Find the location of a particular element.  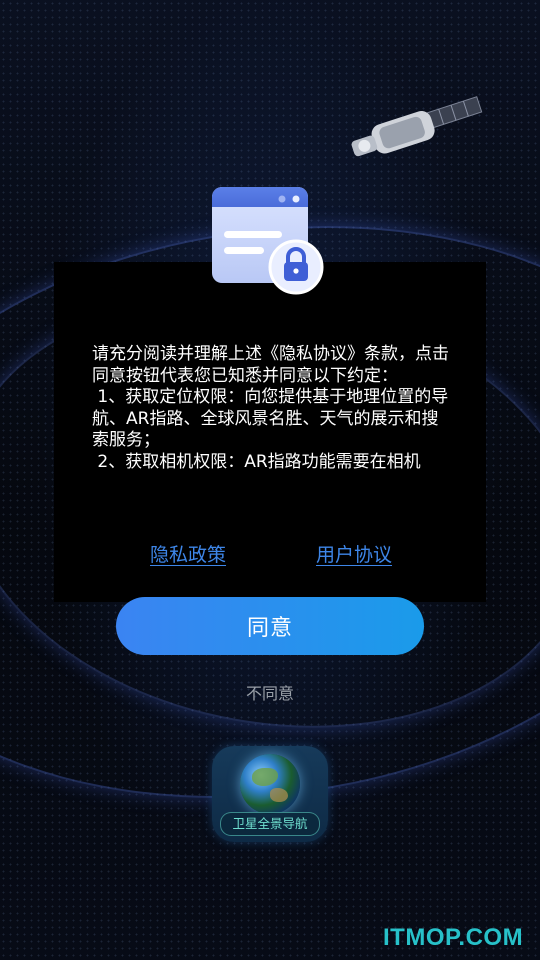

agree-button: 同意 is located at coordinates (270, 626).